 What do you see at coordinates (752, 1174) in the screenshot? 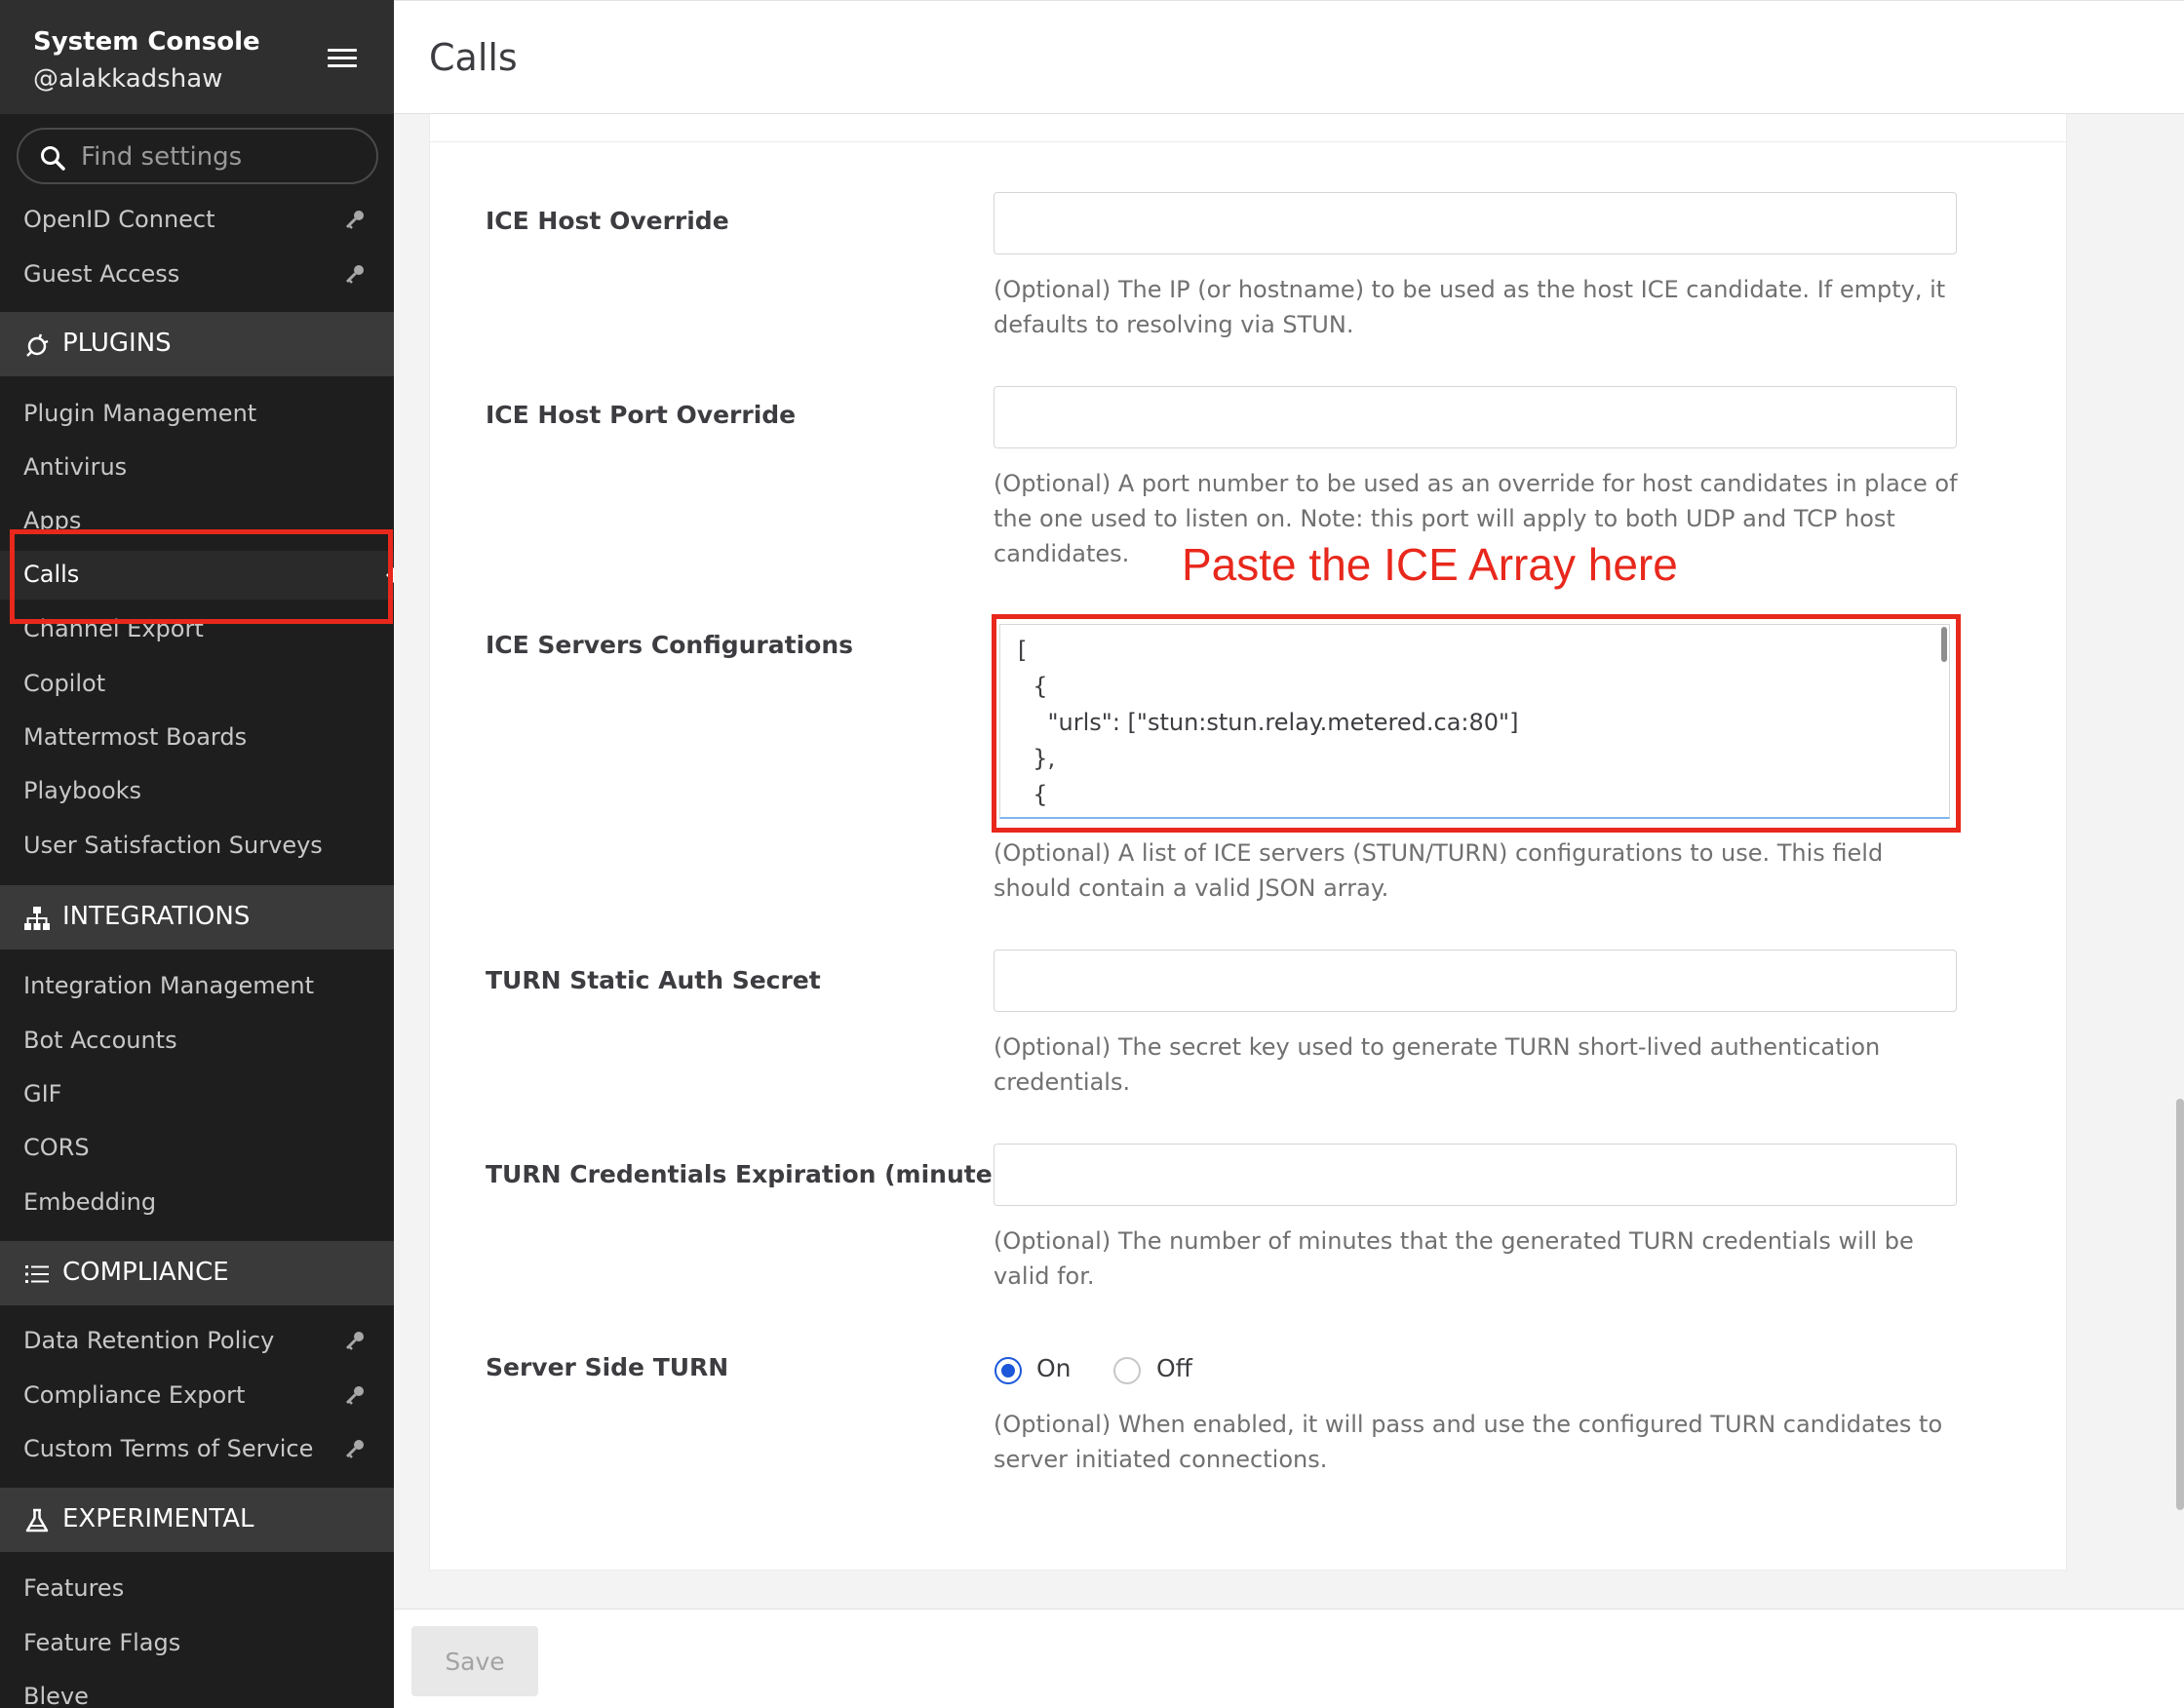
I see `turn-credentials-expiration-label: TURN Credentials Expiration (minutes)` at bounding box center [752, 1174].